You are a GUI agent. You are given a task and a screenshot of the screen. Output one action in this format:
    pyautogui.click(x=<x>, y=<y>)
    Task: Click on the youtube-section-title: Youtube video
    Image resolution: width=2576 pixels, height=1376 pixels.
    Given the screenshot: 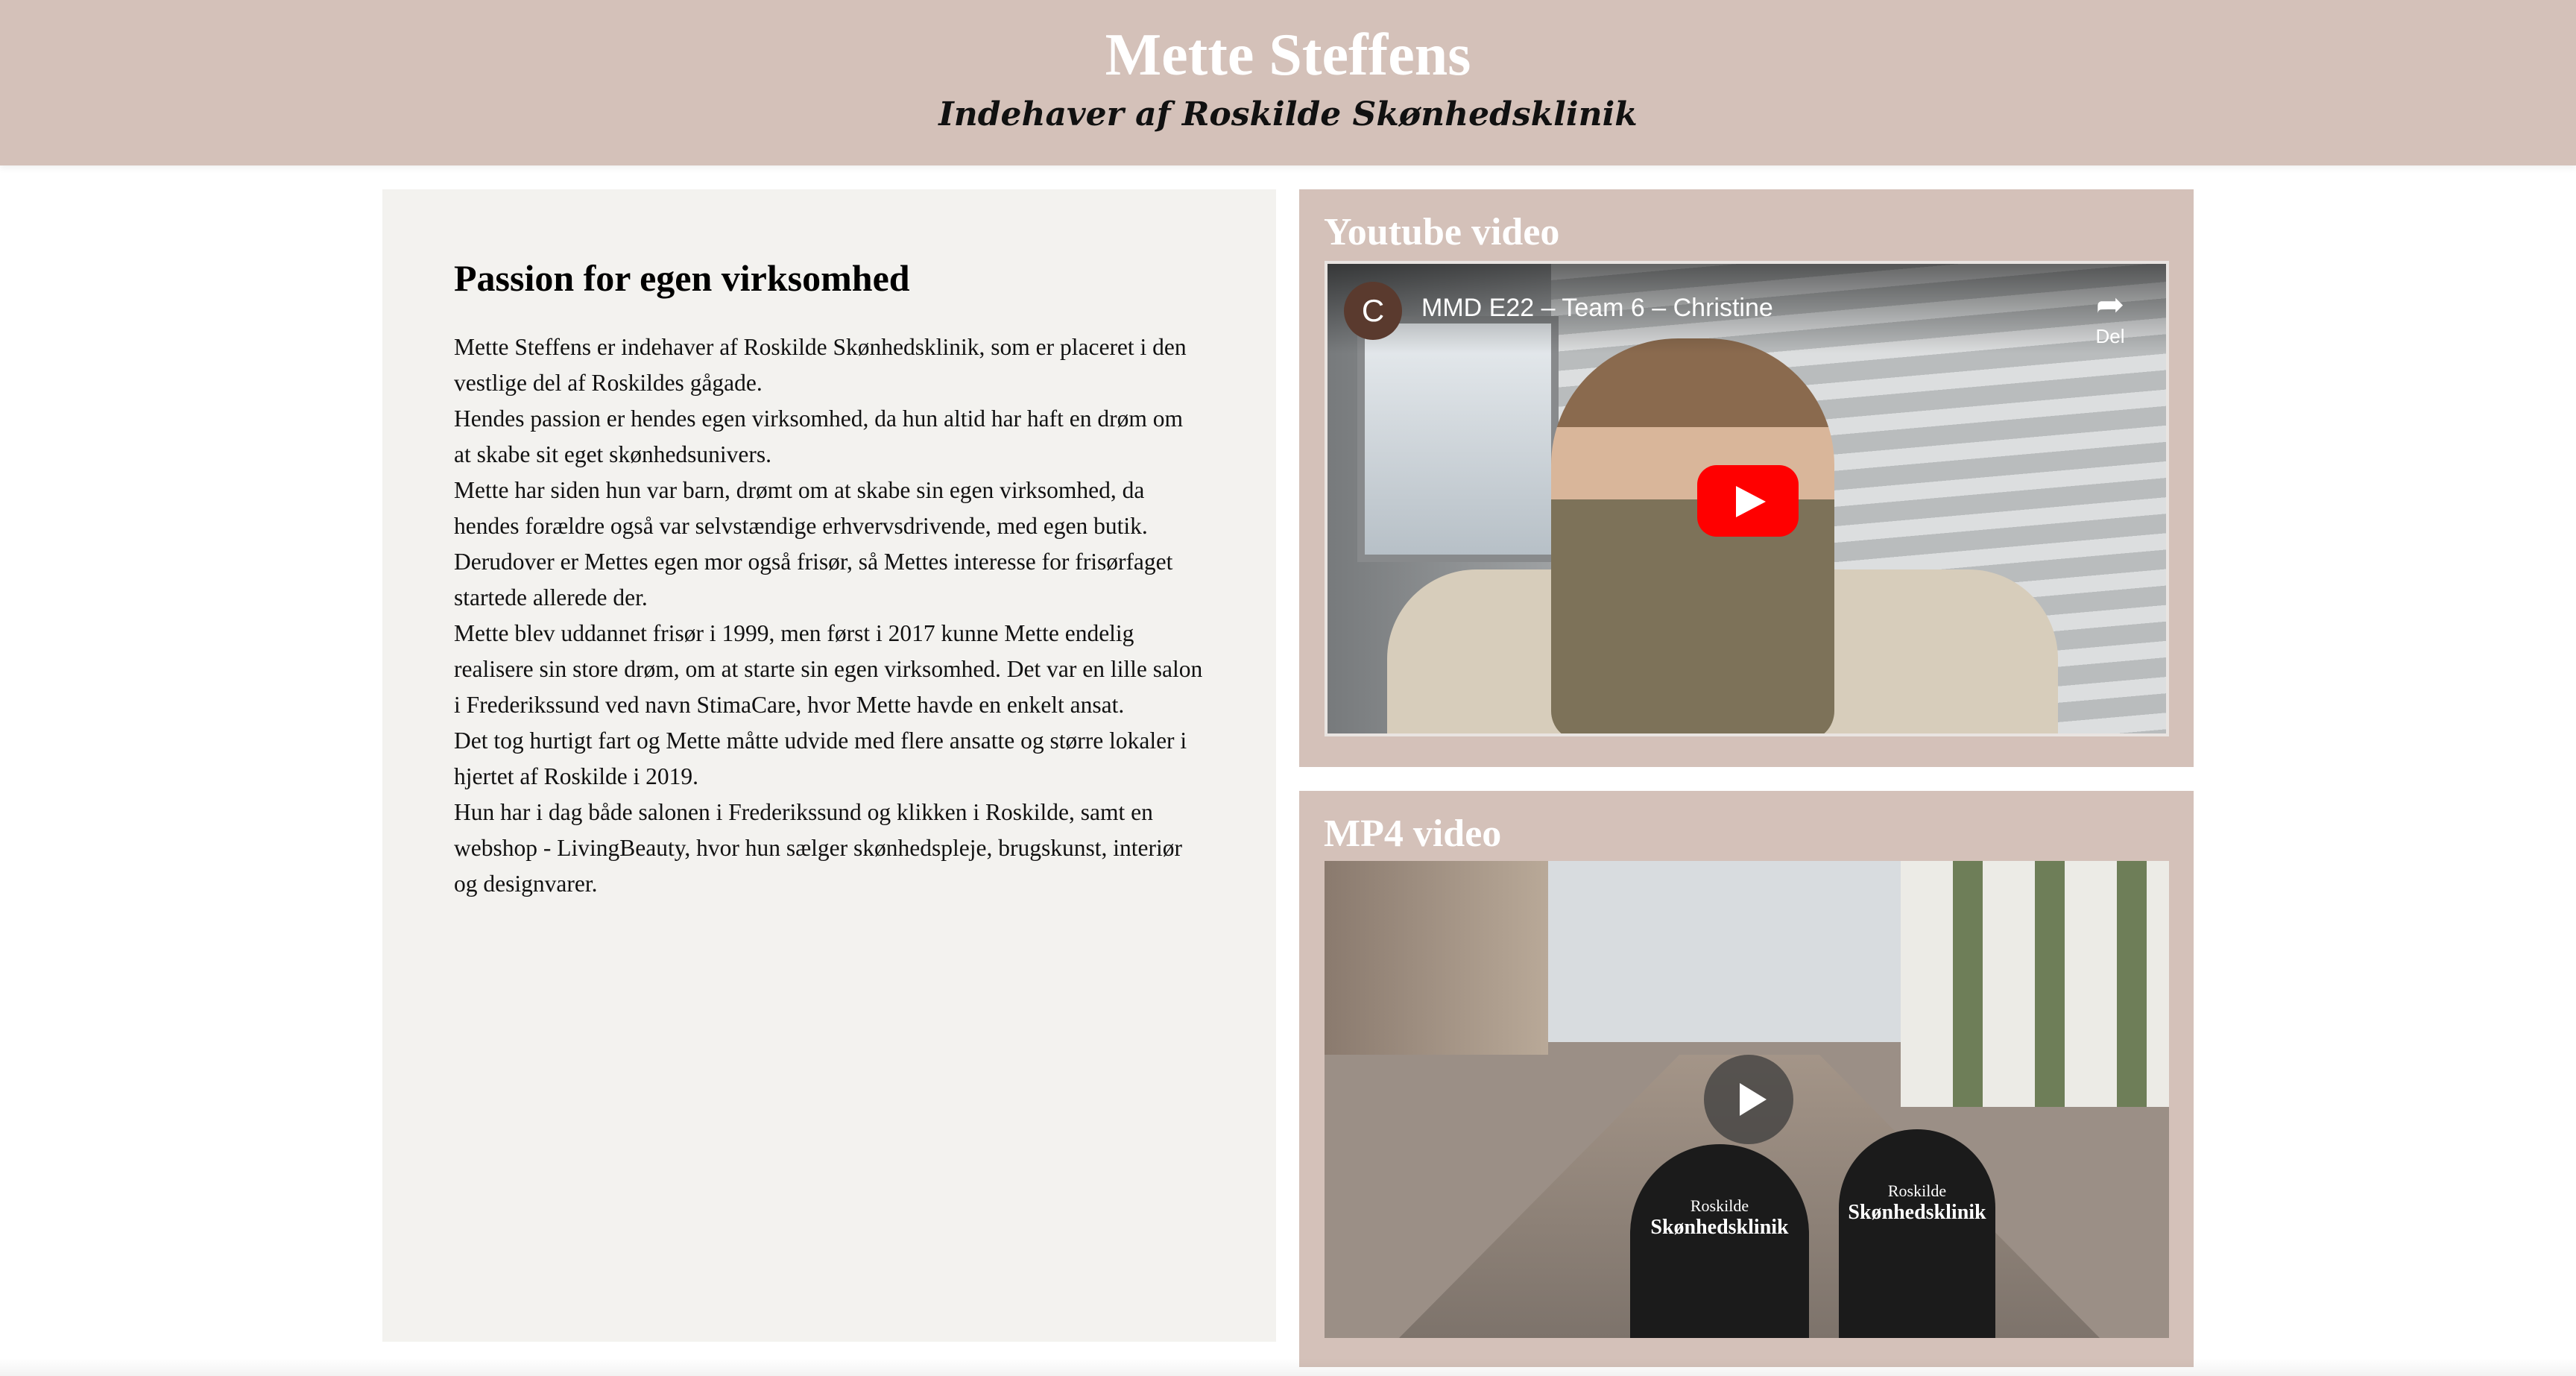 What is the action you would take?
    pyautogui.click(x=1442, y=232)
    